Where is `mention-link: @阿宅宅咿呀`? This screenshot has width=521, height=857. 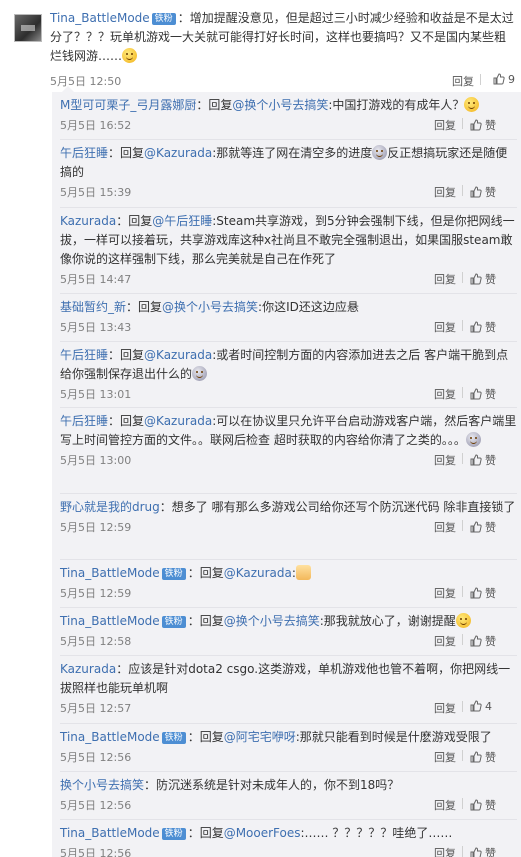
mention-link: @阿宅宅咿呀 is located at coordinates (260, 737).